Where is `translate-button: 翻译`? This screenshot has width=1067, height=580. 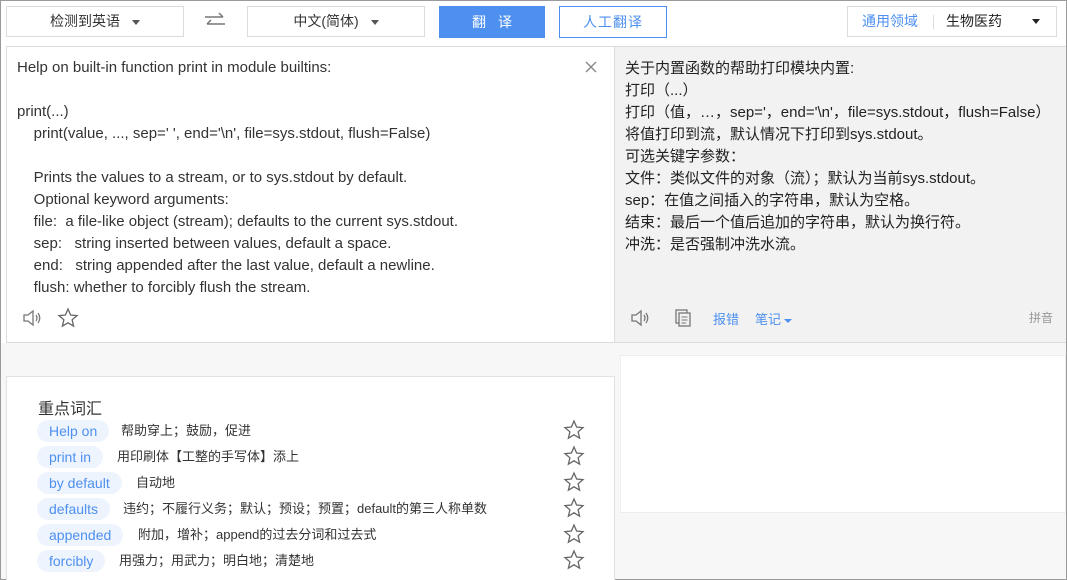
translate-button: 翻译 is located at coordinates (492, 22).